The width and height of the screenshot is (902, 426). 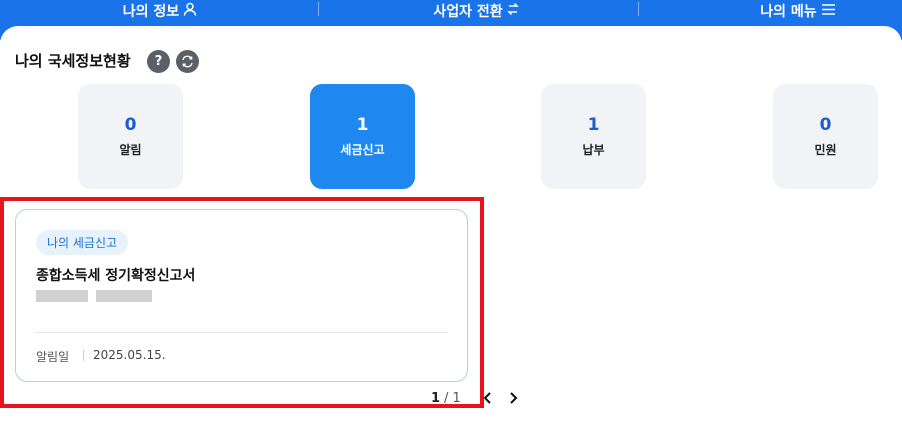 What do you see at coordinates (190, 11) in the screenshot?
I see `person-icon` at bounding box center [190, 11].